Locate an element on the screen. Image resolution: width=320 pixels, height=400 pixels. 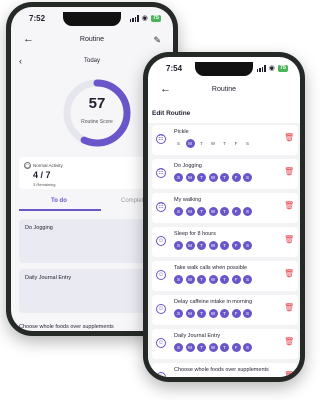
routine-card: ☷ Do Jogging S M T W T F S 🗑 is located at coordinates (225, 174).